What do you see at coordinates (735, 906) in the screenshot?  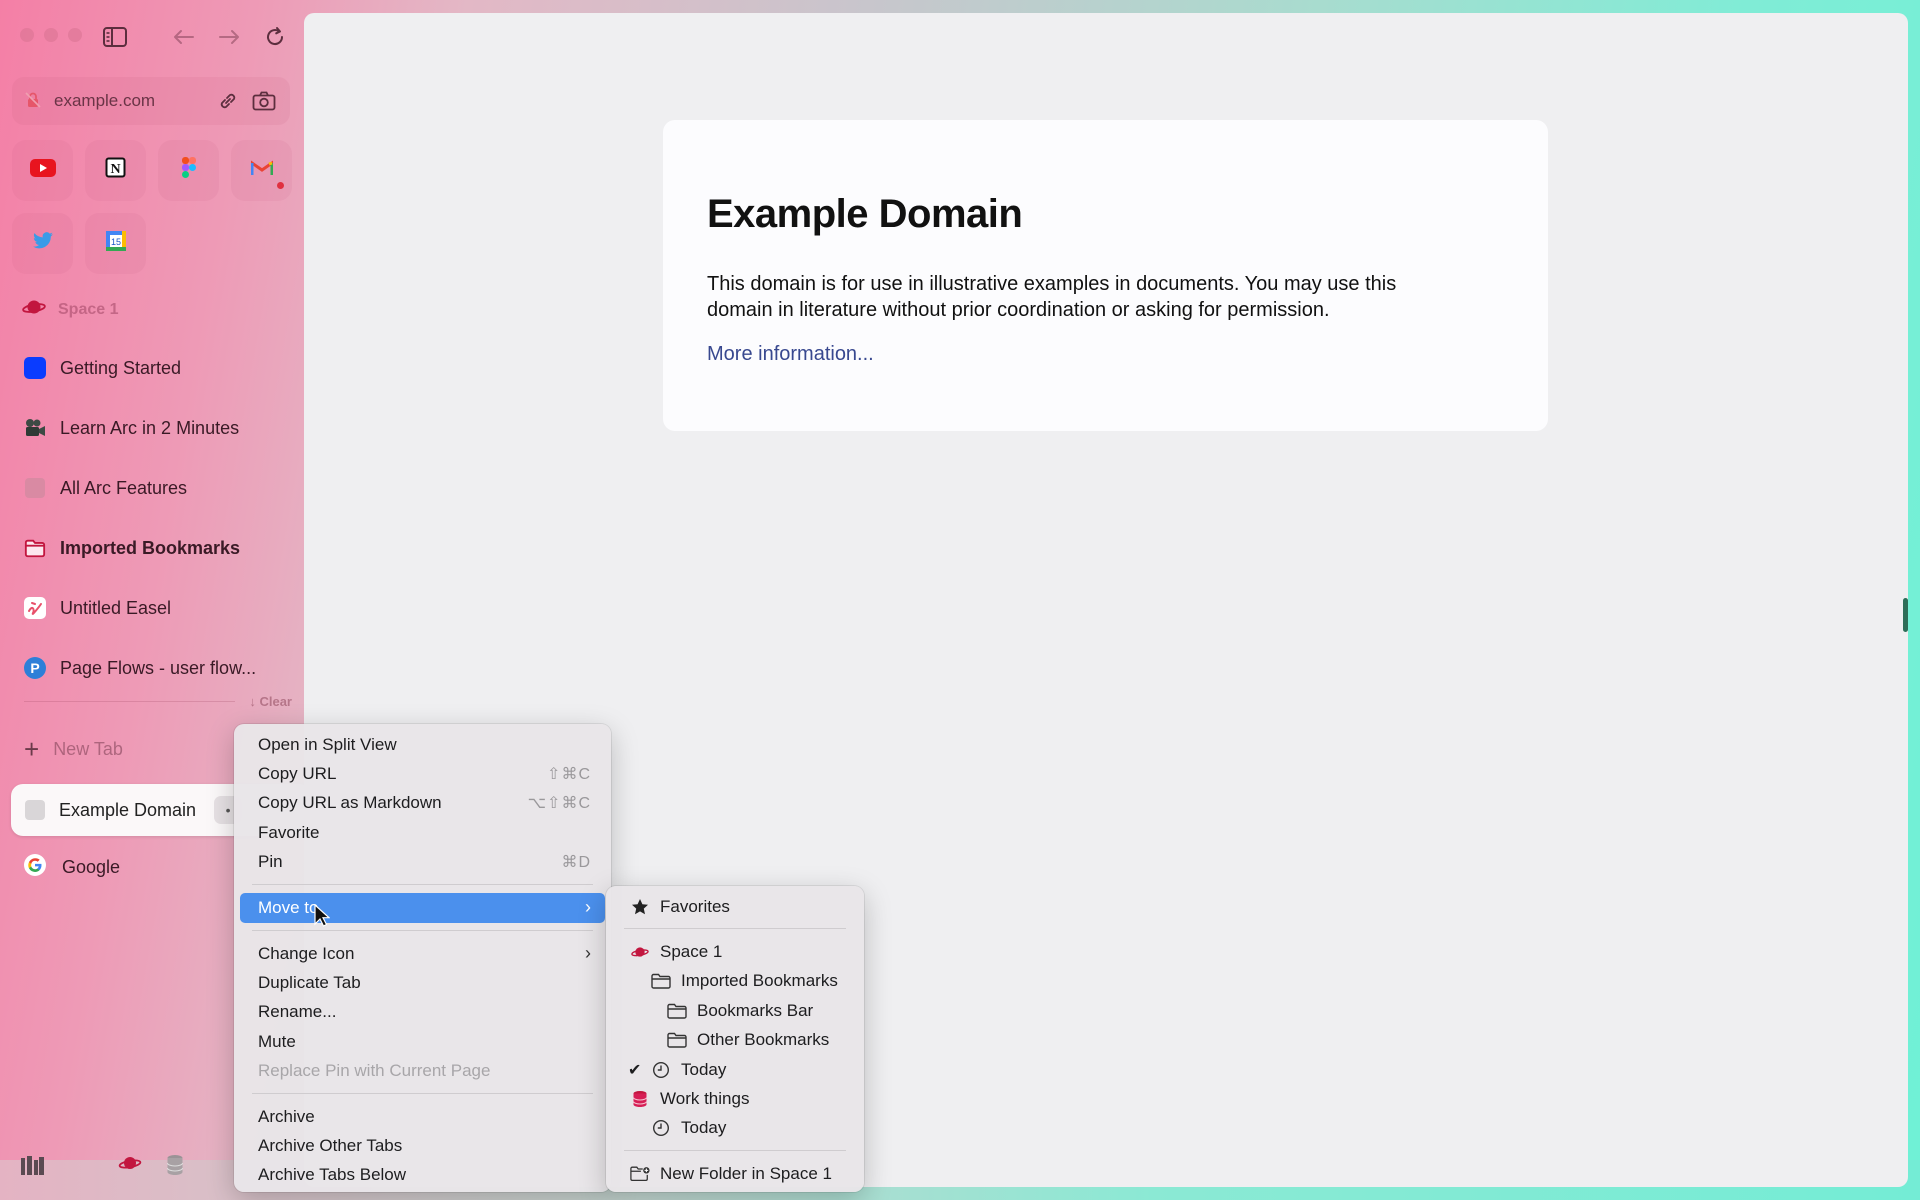 I see `submenu-item-favorites: Favorites` at bounding box center [735, 906].